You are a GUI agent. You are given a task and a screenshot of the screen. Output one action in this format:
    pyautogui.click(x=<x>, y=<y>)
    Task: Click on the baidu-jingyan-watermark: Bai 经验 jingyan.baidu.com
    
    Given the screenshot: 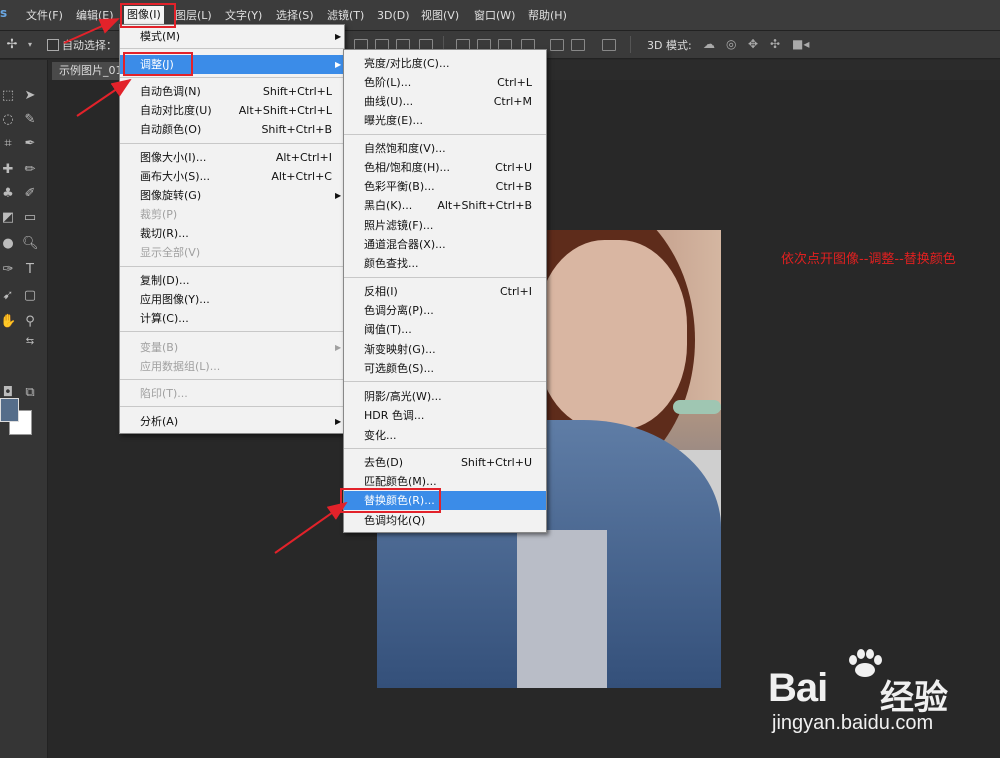 What is the action you would take?
    pyautogui.click(x=880, y=694)
    